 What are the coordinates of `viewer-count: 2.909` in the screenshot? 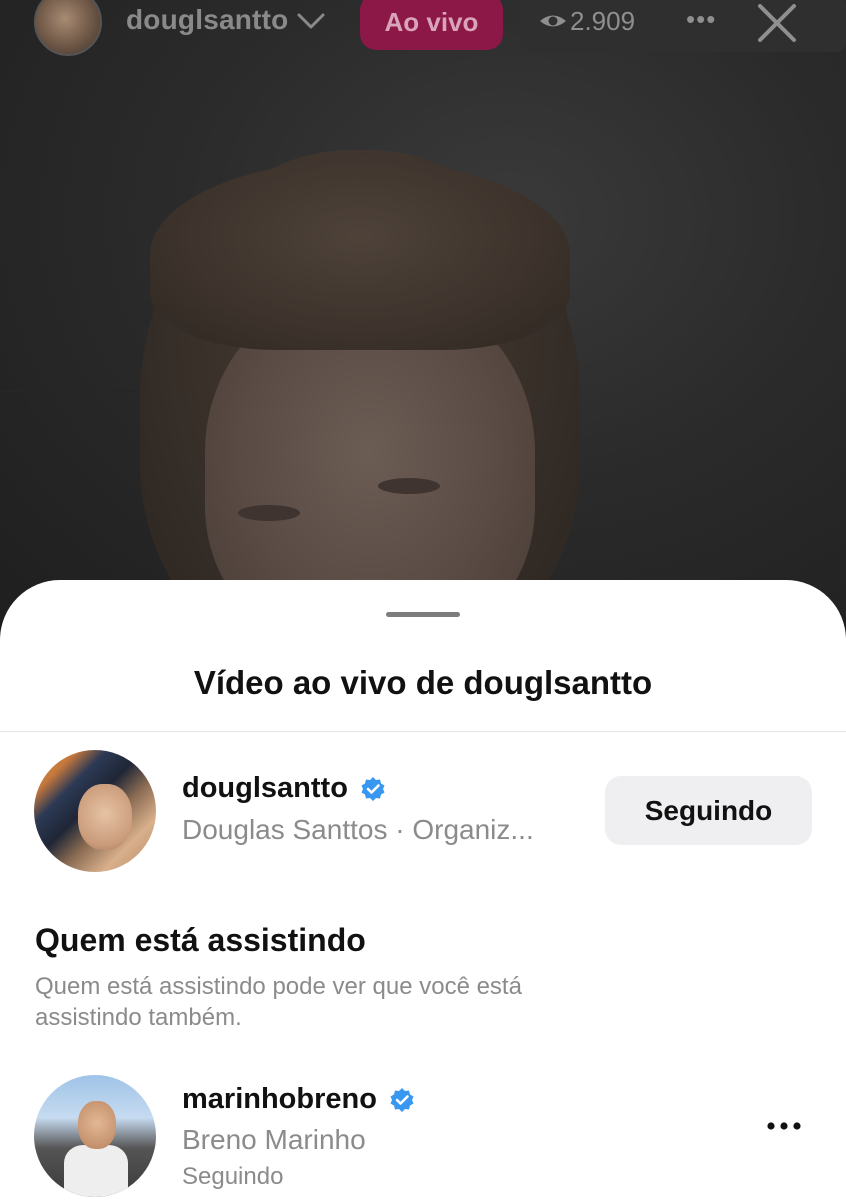 It's located at (602, 21).